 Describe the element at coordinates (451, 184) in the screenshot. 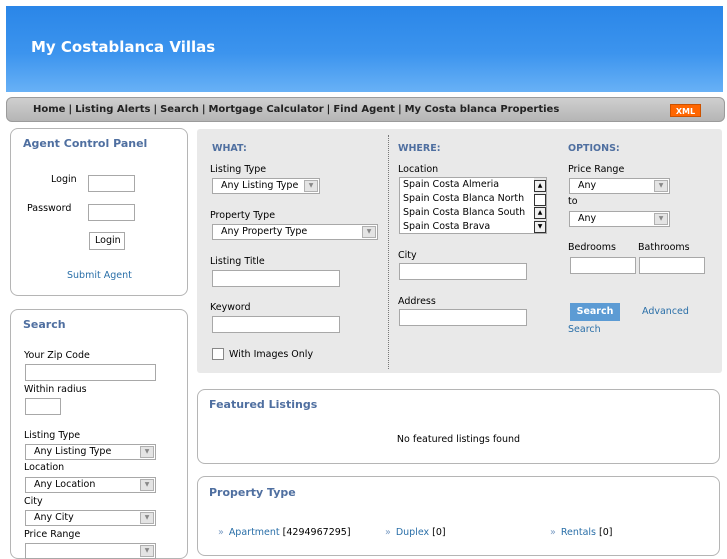

I see `location-option: Spain Costa Almeria` at that location.